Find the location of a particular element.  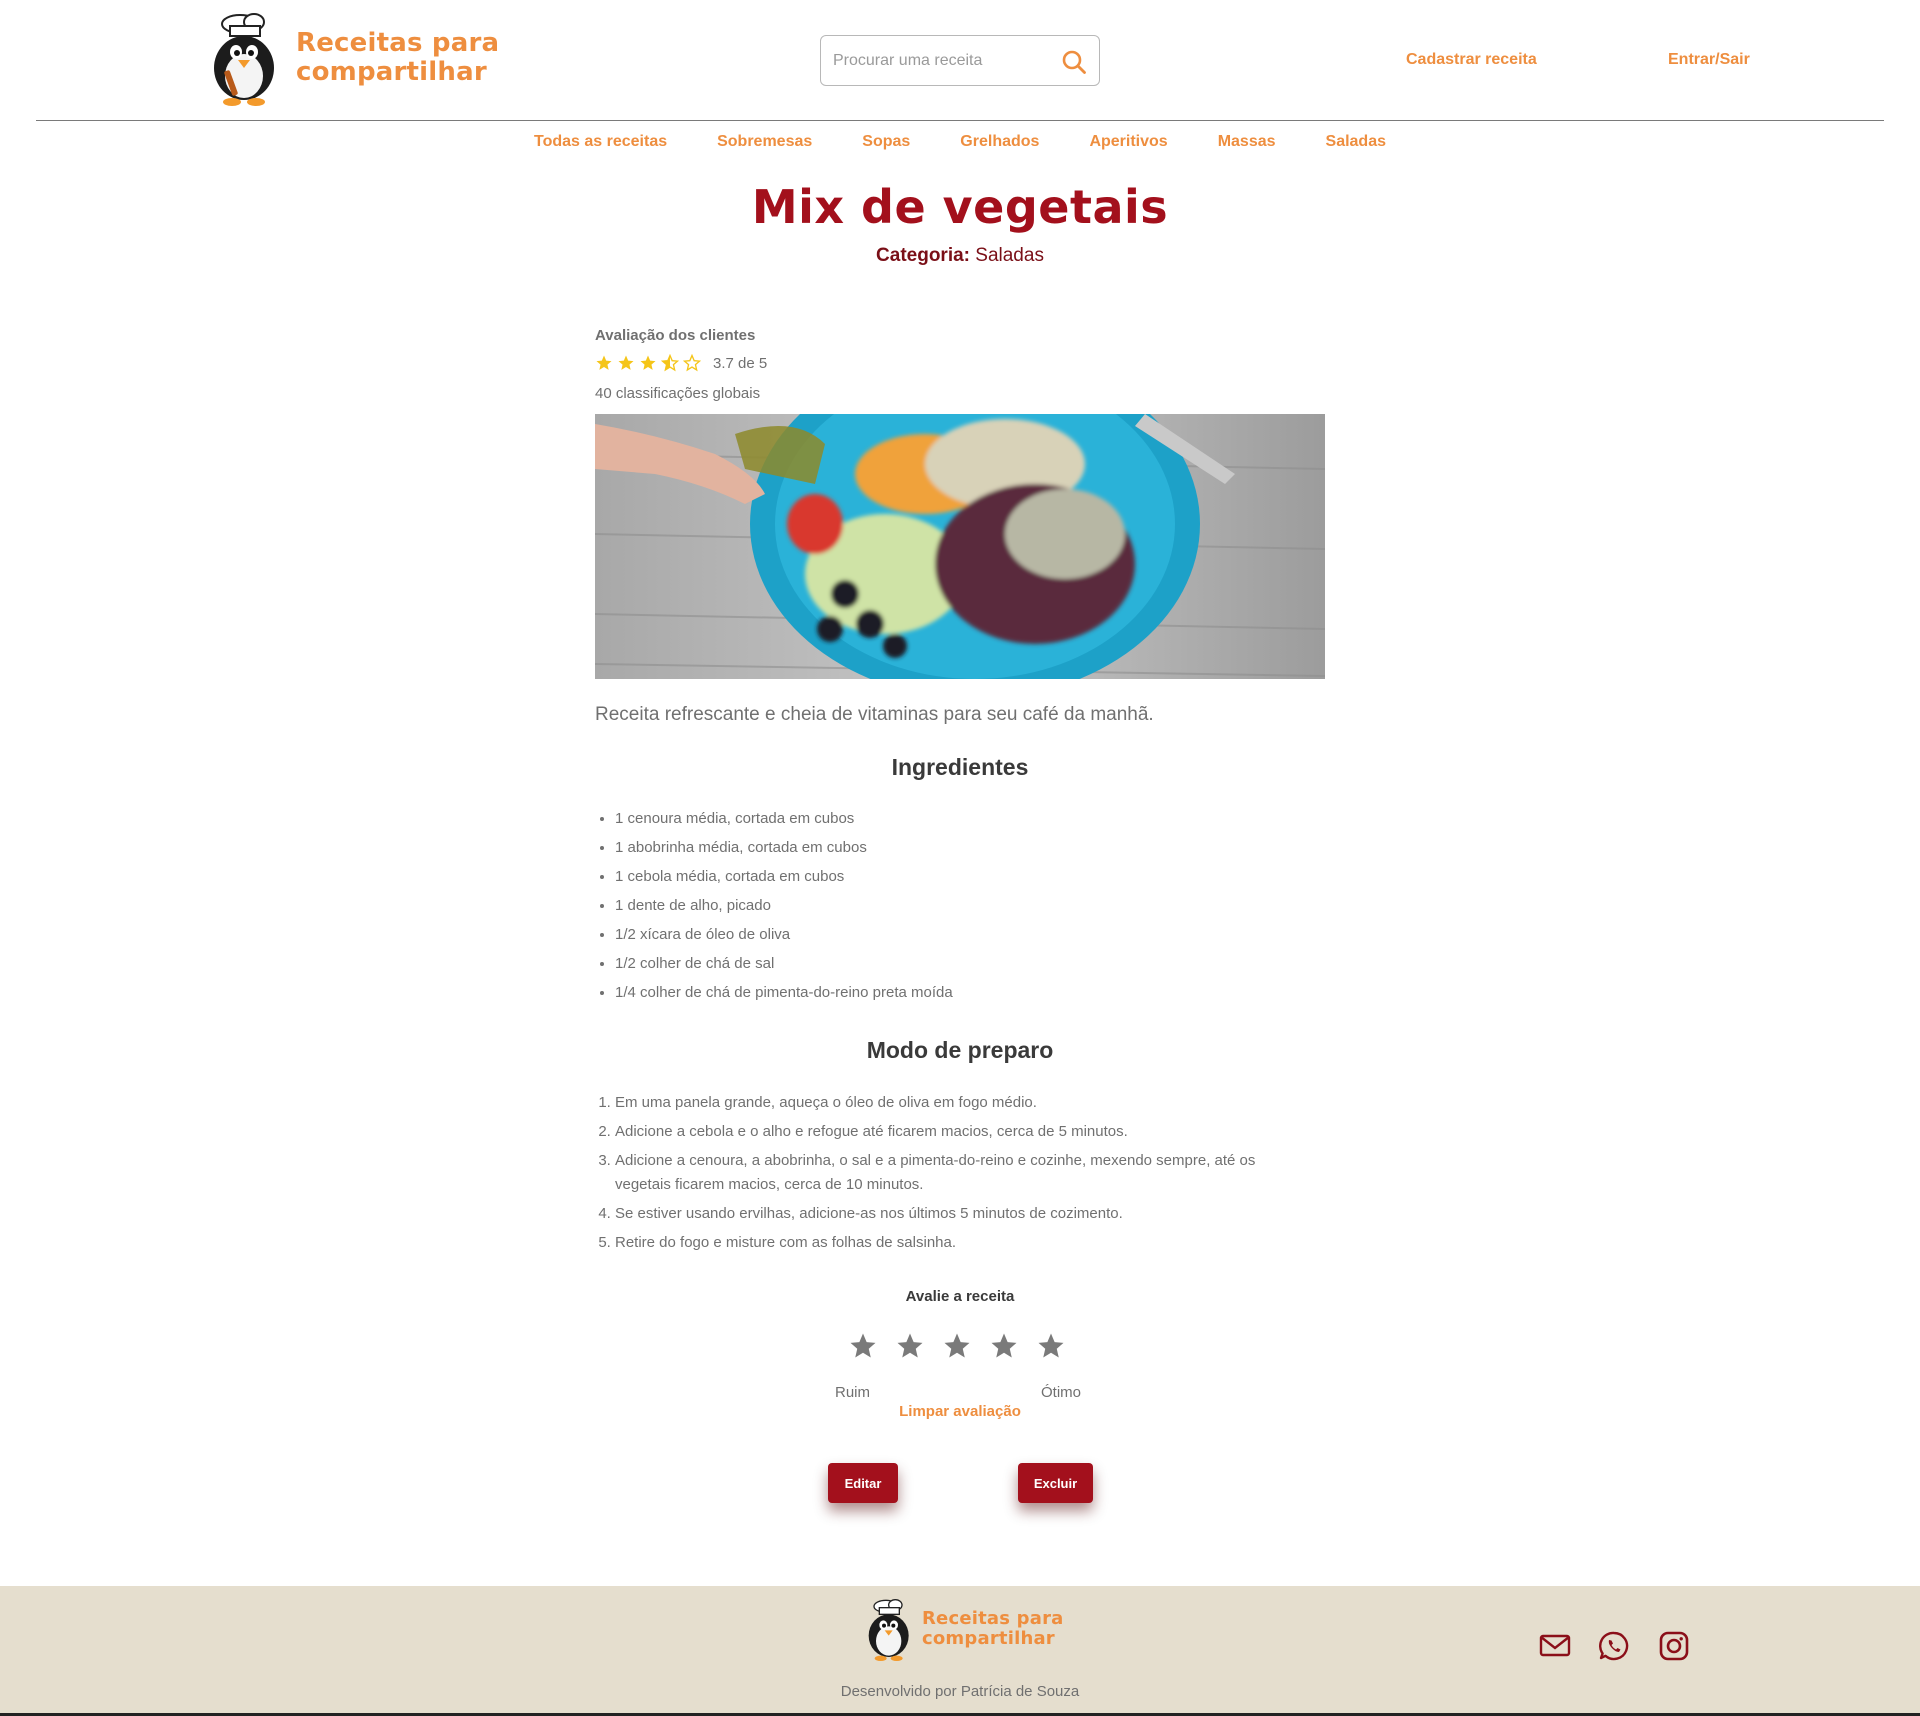

nav-grilled: Grelhados is located at coordinates (999, 142).